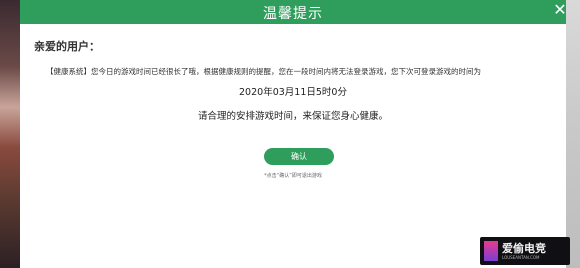 The image size is (580, 268). I want to click on site-watermark: 爱偷电竞 LOUSEANTAN.COM, so click(525, 251).